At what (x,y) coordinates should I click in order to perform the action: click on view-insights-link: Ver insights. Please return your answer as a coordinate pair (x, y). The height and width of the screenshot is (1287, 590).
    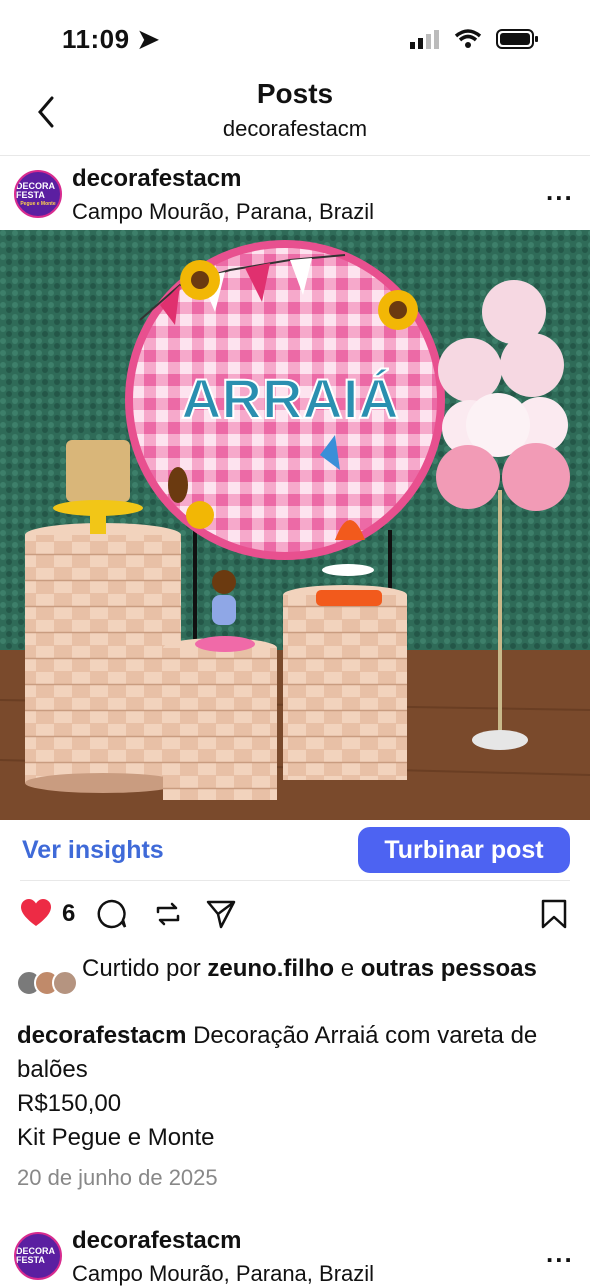
    Looking at the image, I should click on (93, 850).